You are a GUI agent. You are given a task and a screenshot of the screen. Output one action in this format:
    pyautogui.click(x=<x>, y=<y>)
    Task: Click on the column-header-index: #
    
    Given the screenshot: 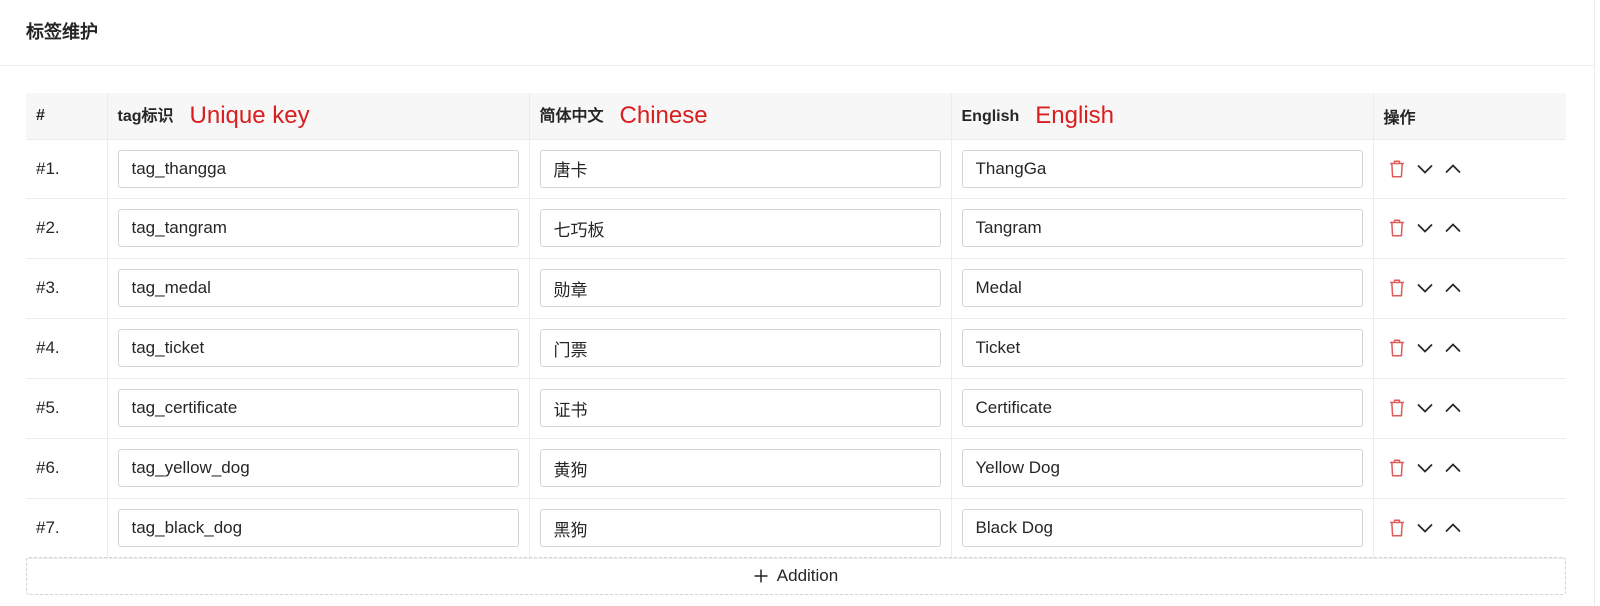 What is the action you would take?
    pyautogui.click(x=67, y=116)
    